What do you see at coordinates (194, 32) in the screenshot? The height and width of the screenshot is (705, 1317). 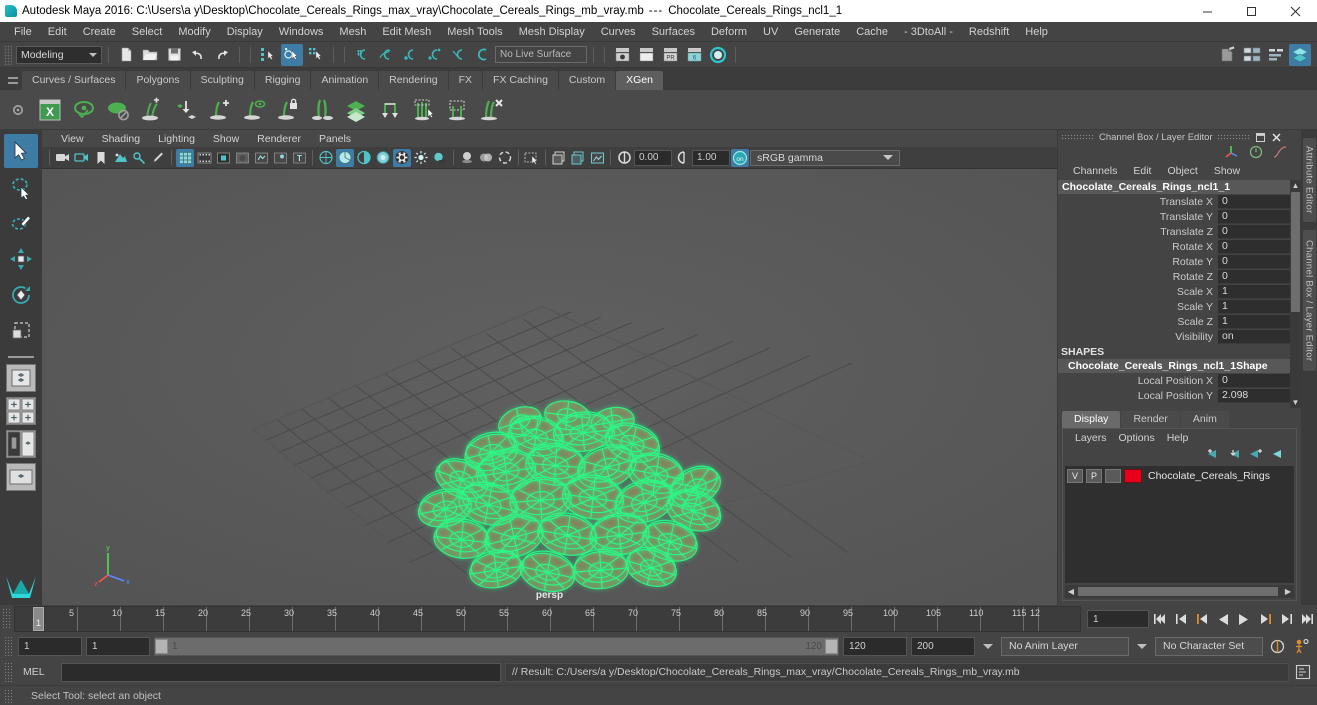 I see `menu-modify: Modify` at bounding box center [194, 32].